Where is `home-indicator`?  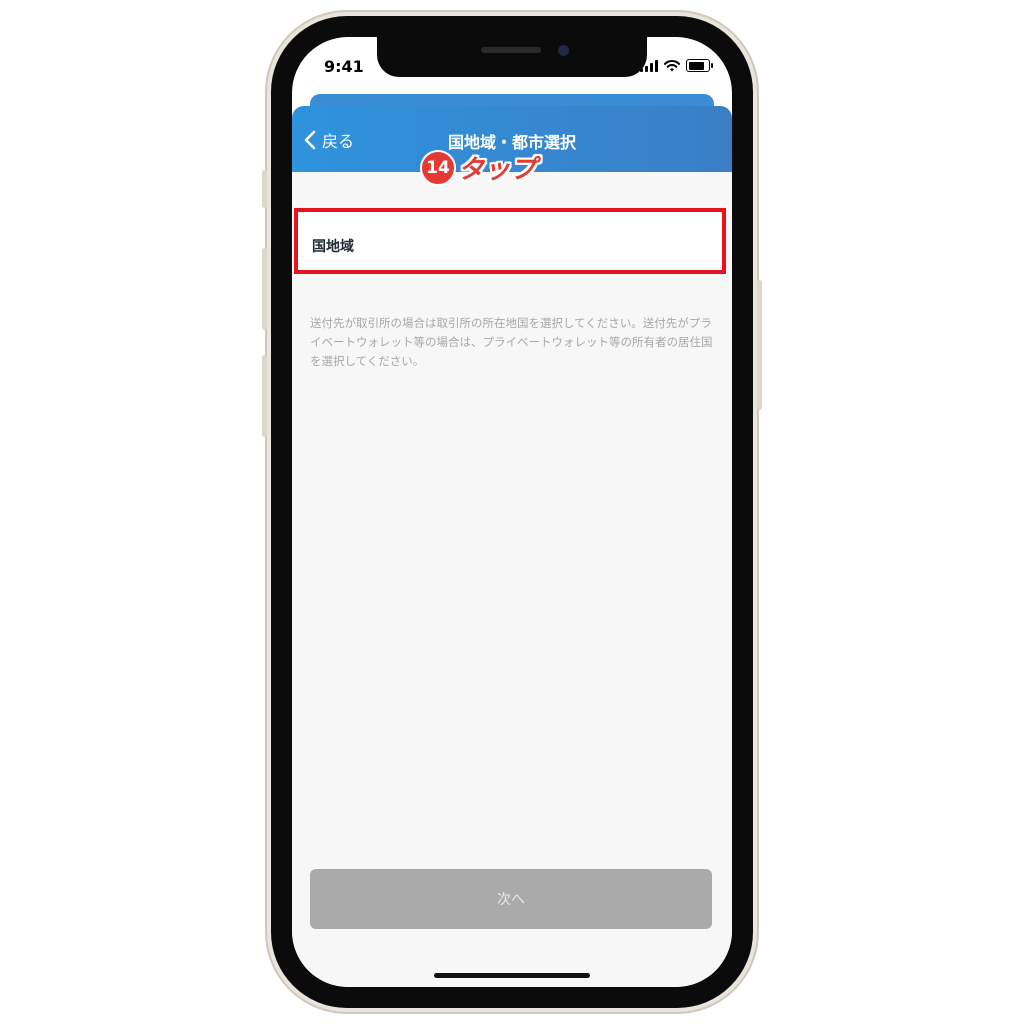 home-indicator is located at coordinates (512, 975).